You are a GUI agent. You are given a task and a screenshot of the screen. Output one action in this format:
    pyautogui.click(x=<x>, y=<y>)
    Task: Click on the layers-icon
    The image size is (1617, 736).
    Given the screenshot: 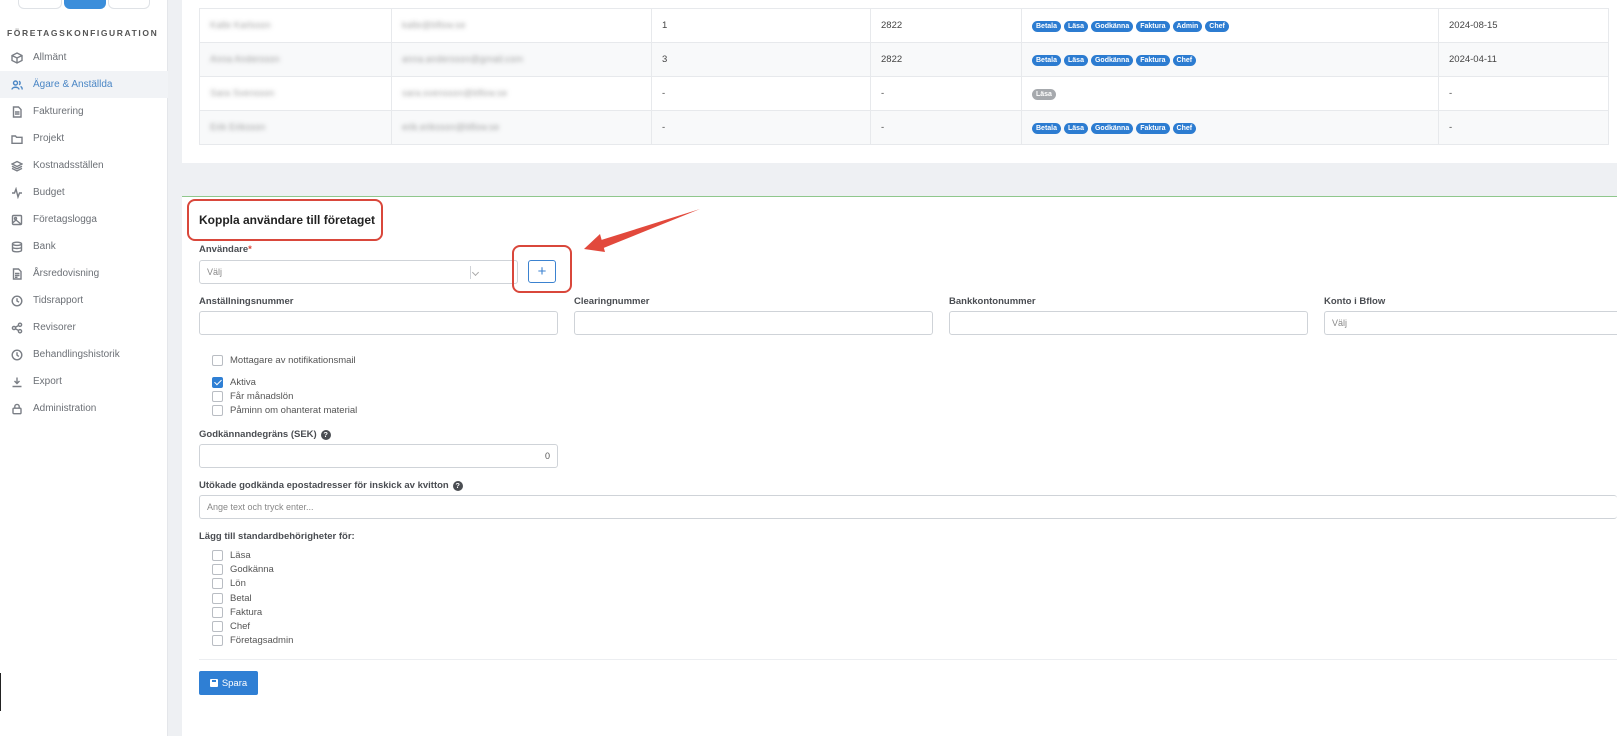 What is the action you would take?
    pyautogui.click(x=17, y=166)
    